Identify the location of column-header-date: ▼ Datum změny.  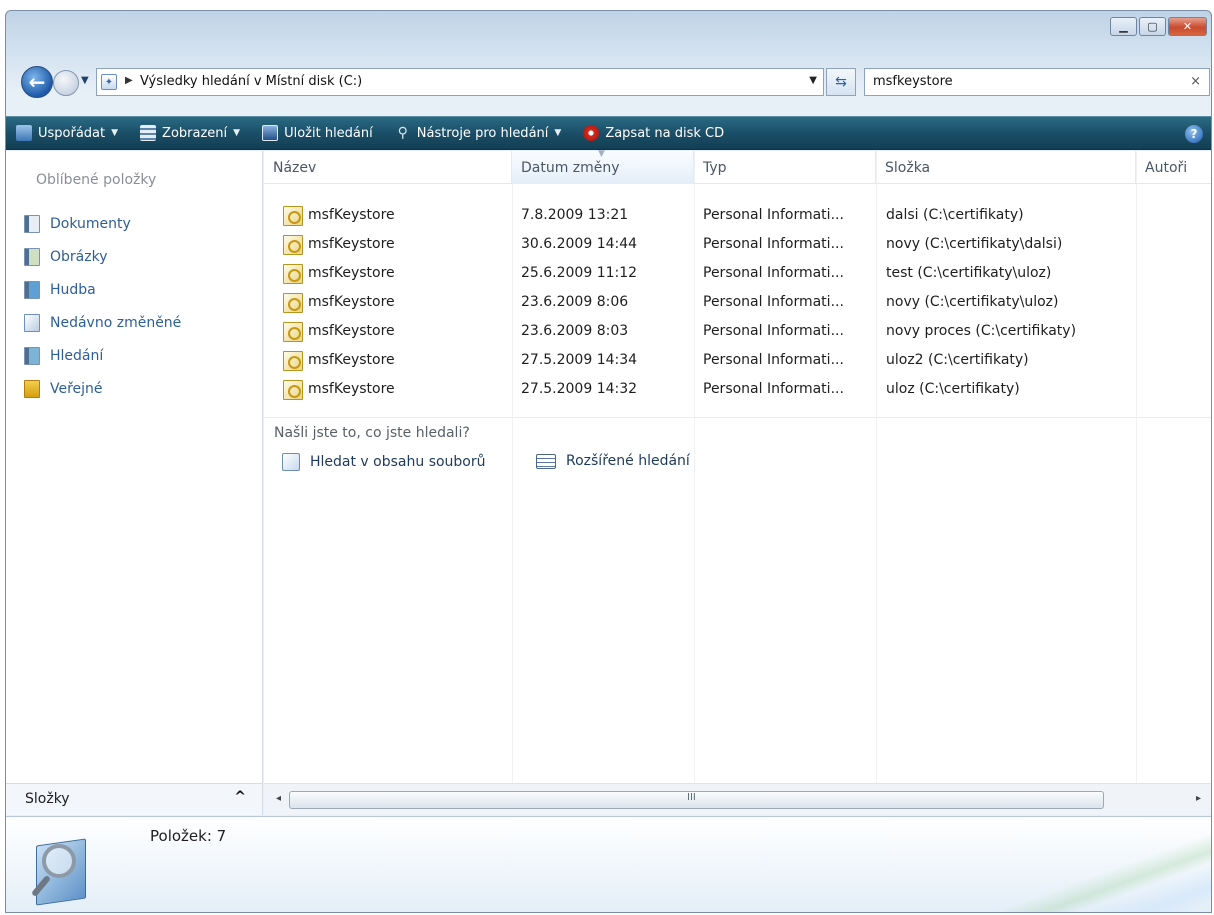
(603, 166).